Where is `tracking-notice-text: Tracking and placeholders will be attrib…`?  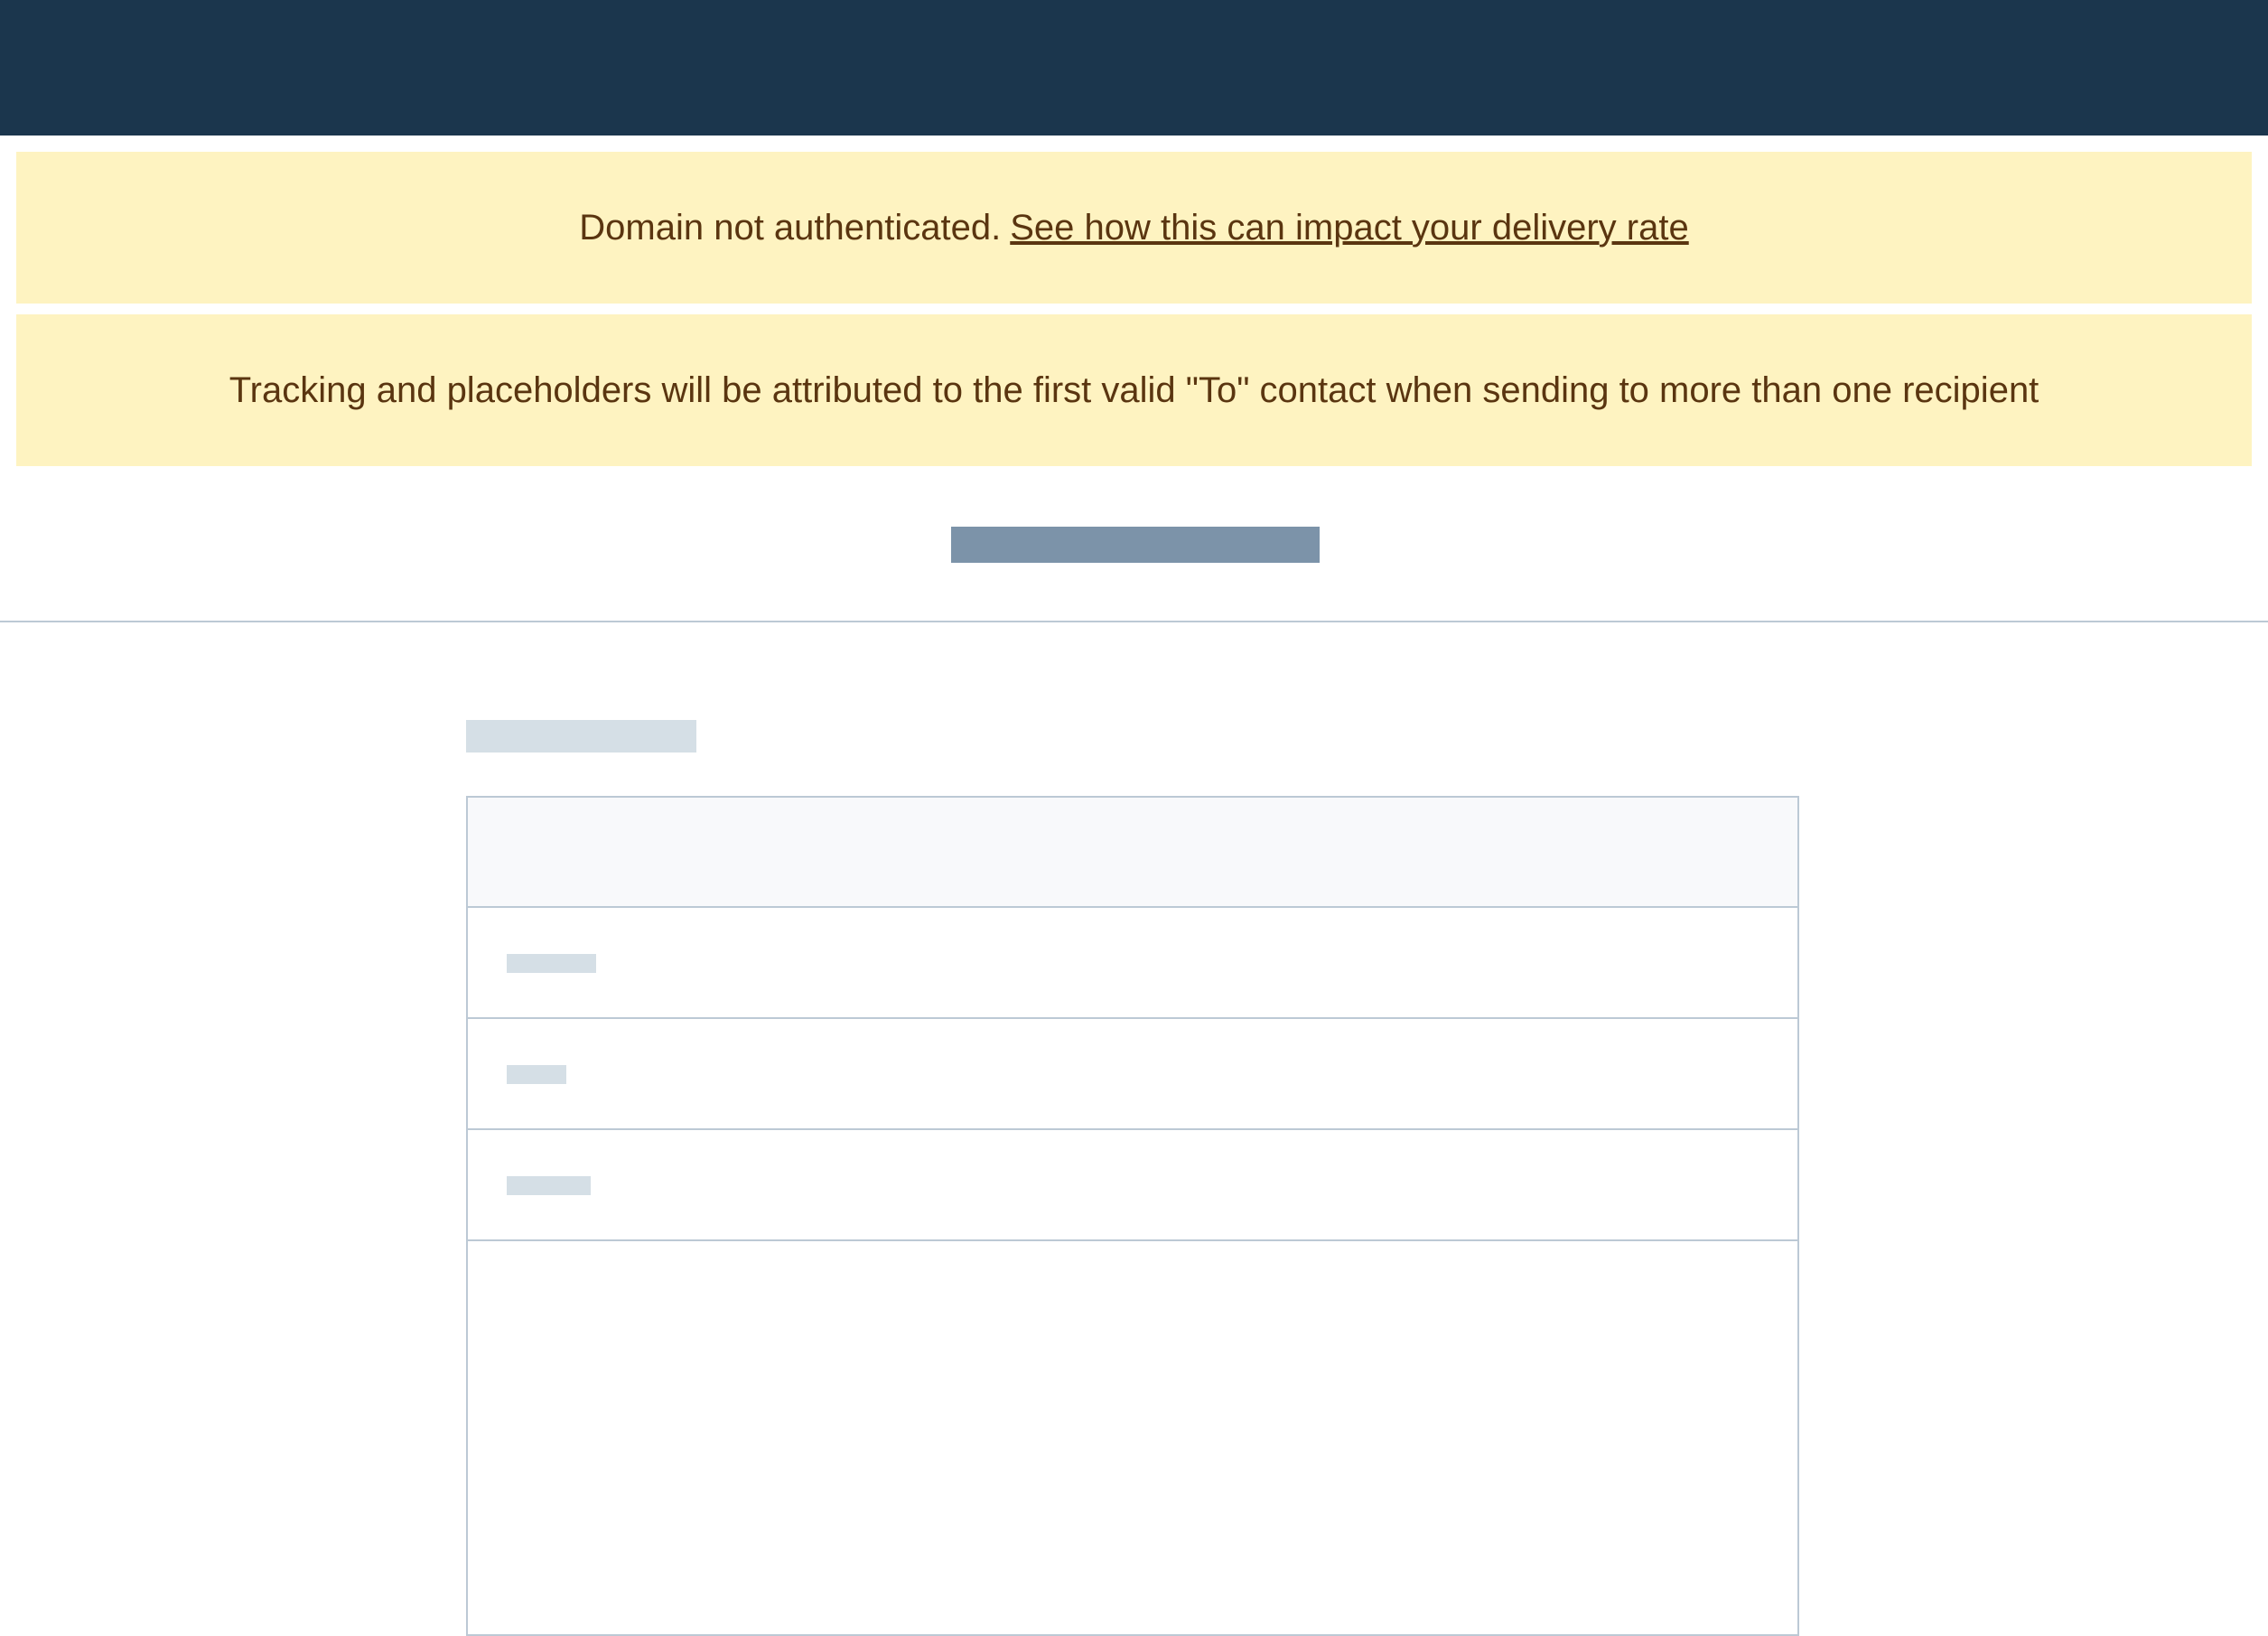 tracking-notice-text: Tracking and placeholders will be attrib… is located at coordinates (1134, 389).